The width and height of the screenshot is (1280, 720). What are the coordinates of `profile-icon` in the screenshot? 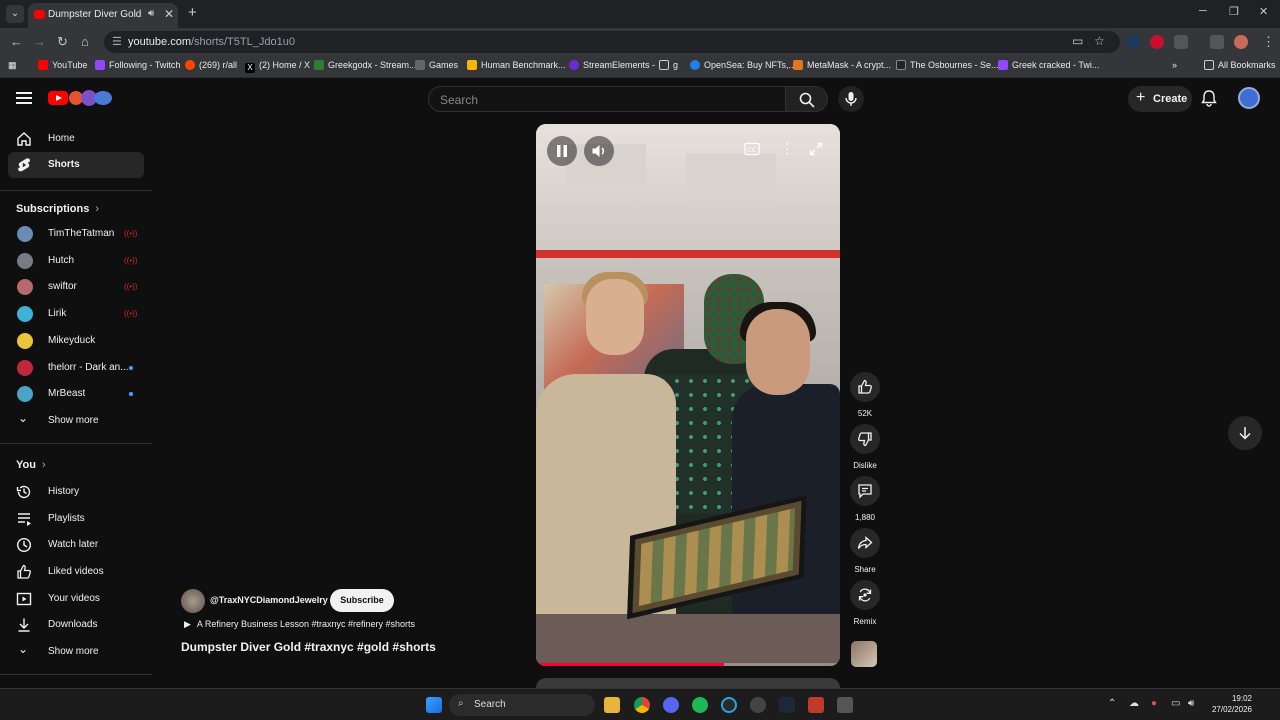 It's located at (1241, 42).